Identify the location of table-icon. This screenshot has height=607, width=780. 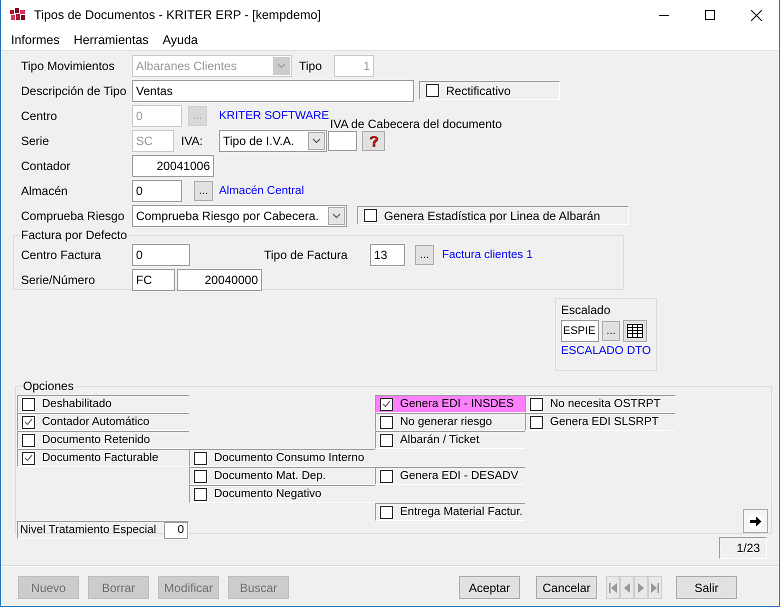
(635, 331).